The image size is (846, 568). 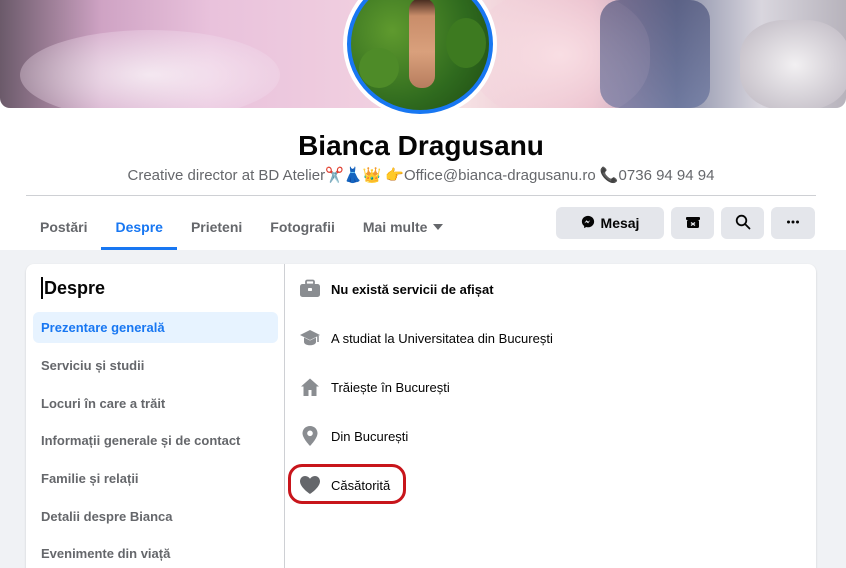 What do you see at coordinates (106, 553) in the screenshot?
I see `nav-label: Evenimente din viață` at bounding box center [106, 553].